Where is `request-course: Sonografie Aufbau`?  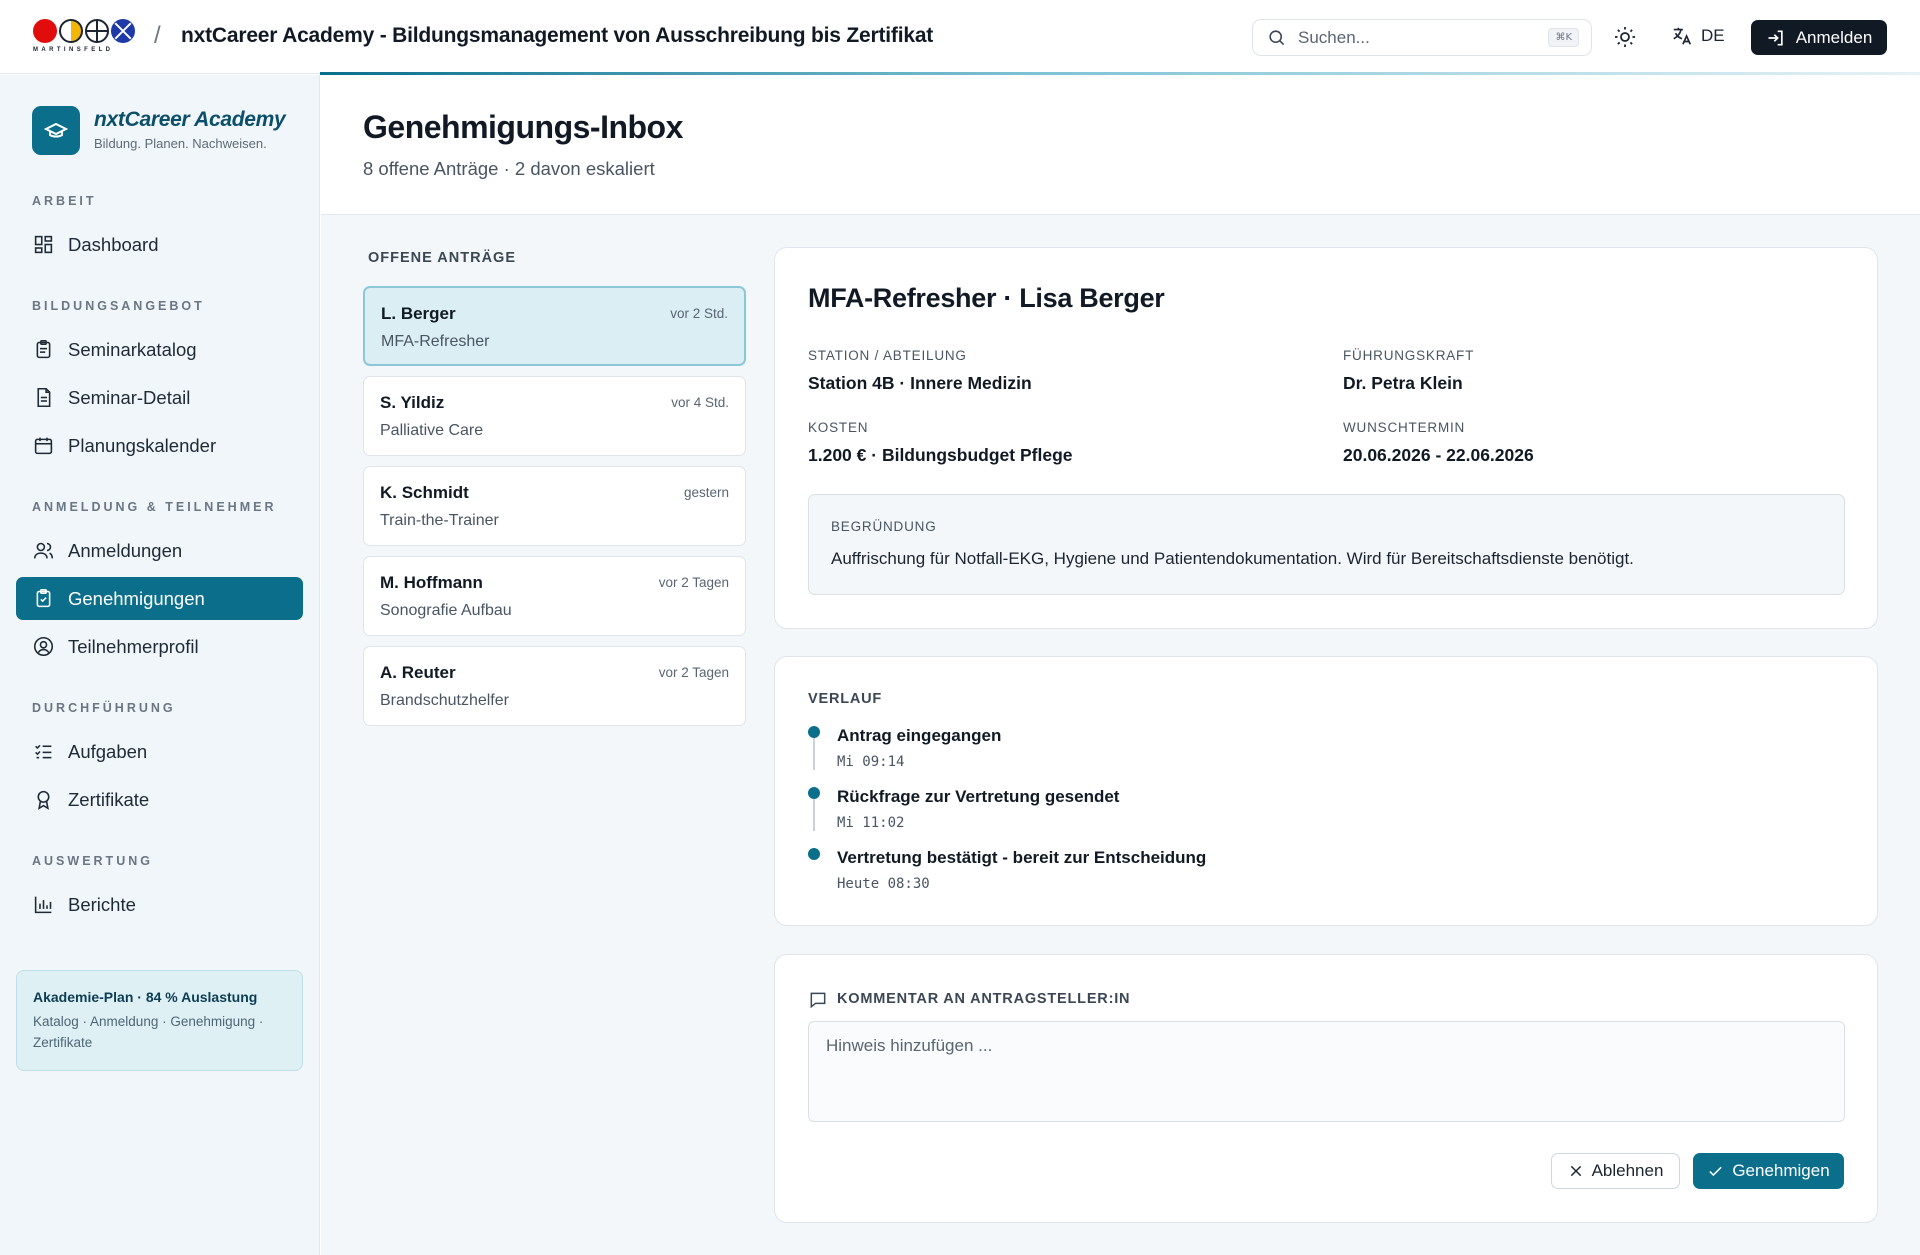
request-course: Sonografie Aufbau is located at coordinates (446, 610).